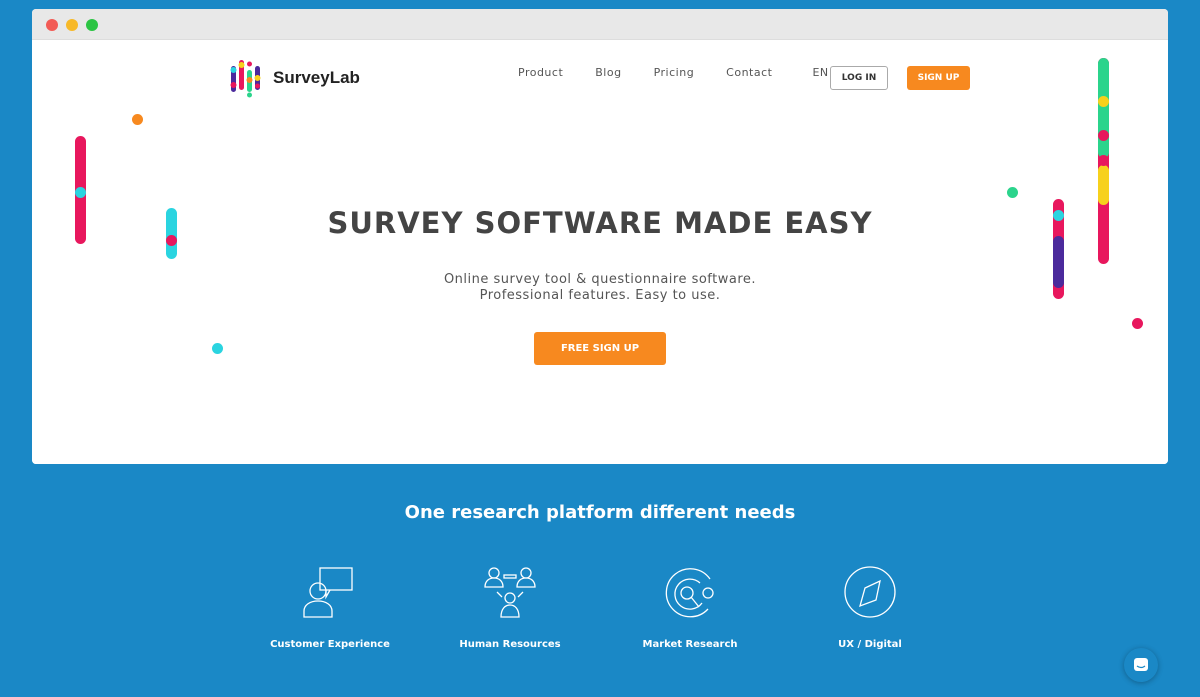  I want to click on chat-person-icon, so click(328, 592).